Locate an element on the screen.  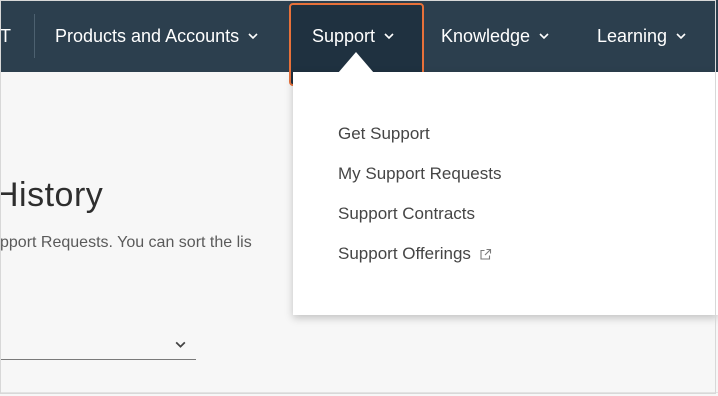
dropdown-caret is located at coordinates (356, 62).